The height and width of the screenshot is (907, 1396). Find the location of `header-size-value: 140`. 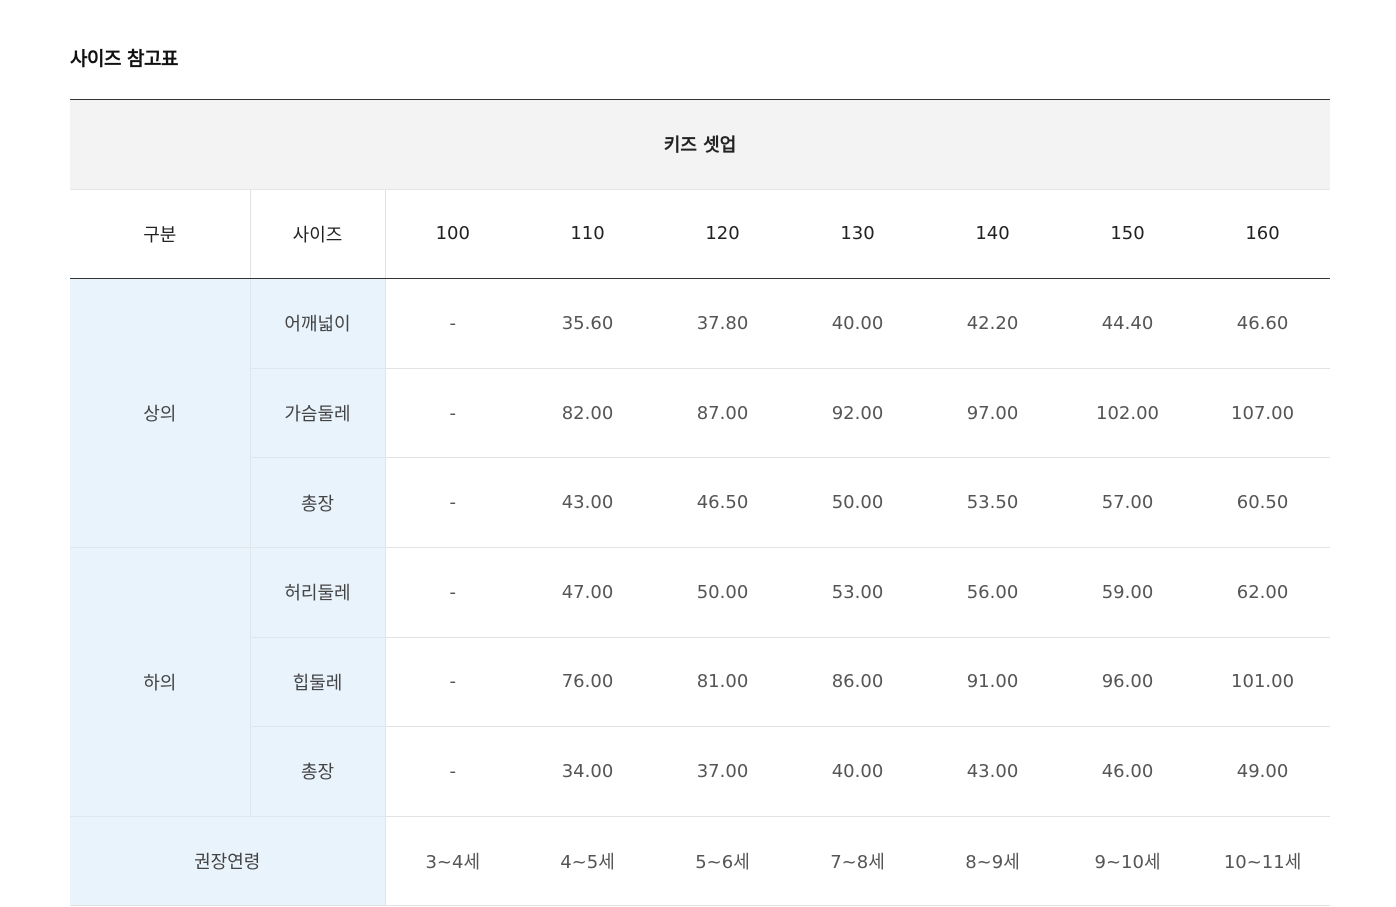

header-size-value: 140 is located at coordinates (992, 234).